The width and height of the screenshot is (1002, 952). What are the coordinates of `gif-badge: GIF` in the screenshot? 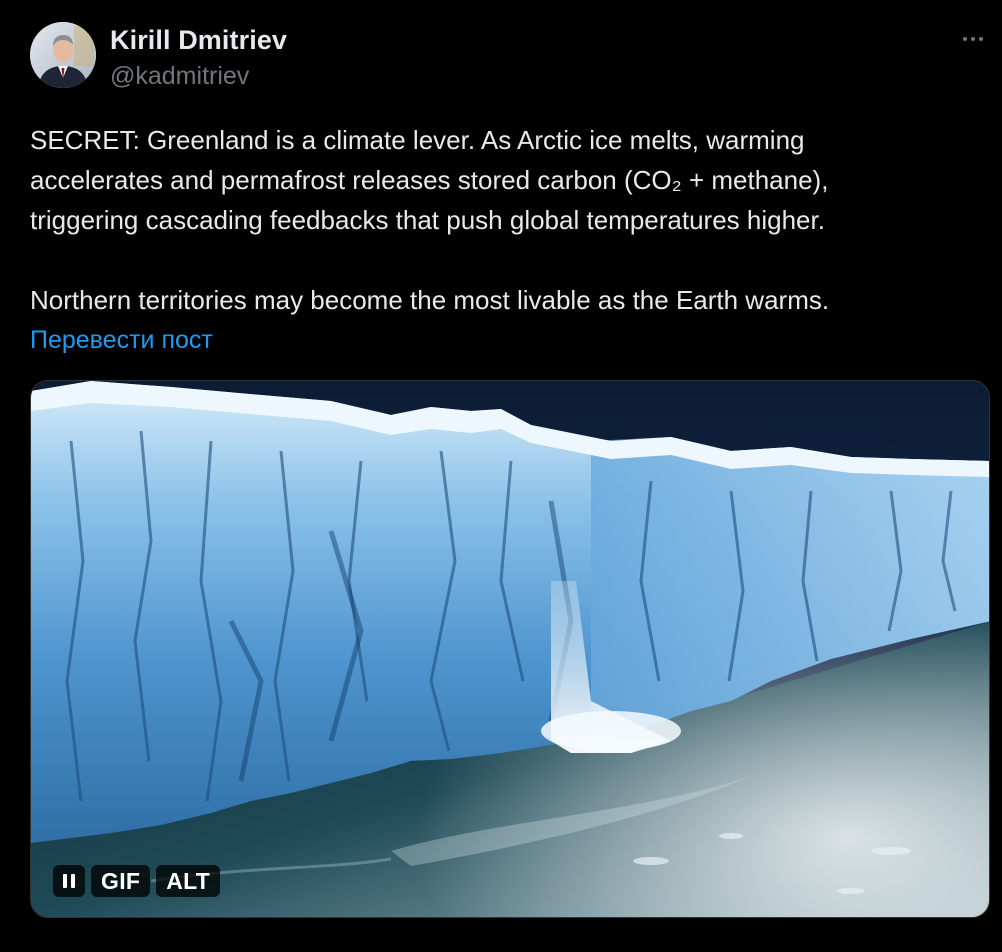 It's located at (121, 881).